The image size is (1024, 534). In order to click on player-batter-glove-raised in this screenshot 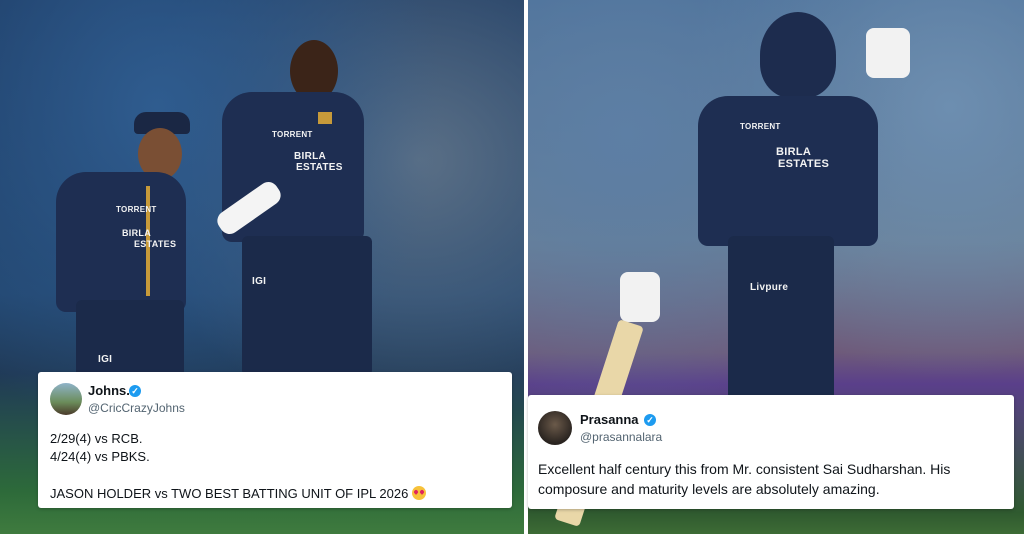, I will do `click(888, 53)`.